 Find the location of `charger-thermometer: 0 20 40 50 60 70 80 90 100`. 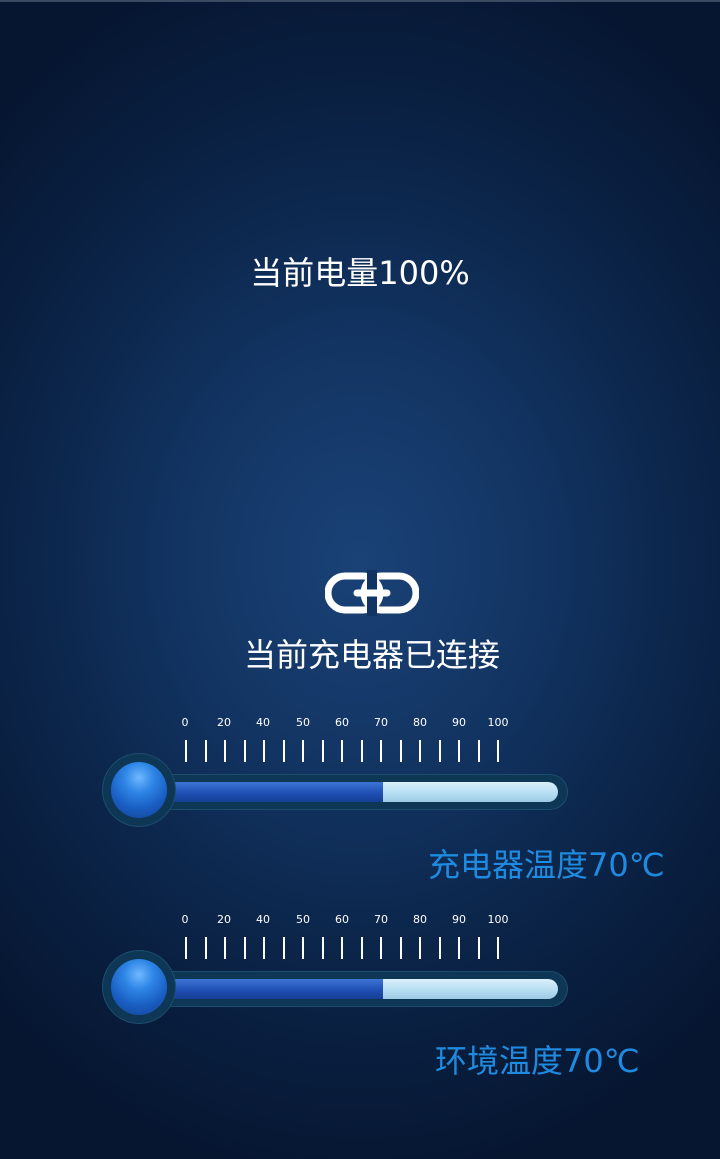

charger-thermometer: 0 20 40 50 60 70 80 90 100 is located at coordinates (340, 771).